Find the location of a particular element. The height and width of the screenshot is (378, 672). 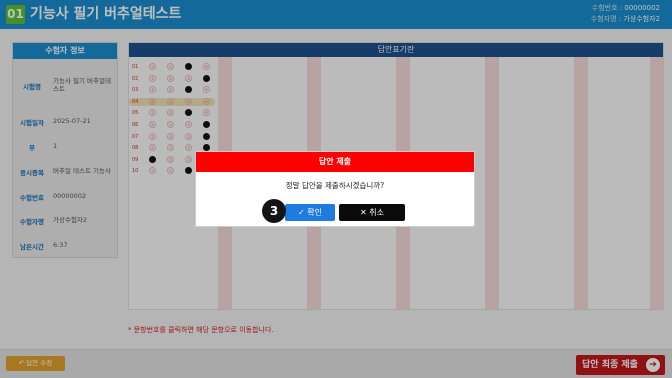

cancel-button: ✕ 취소 is located at coordinates (372, 212).